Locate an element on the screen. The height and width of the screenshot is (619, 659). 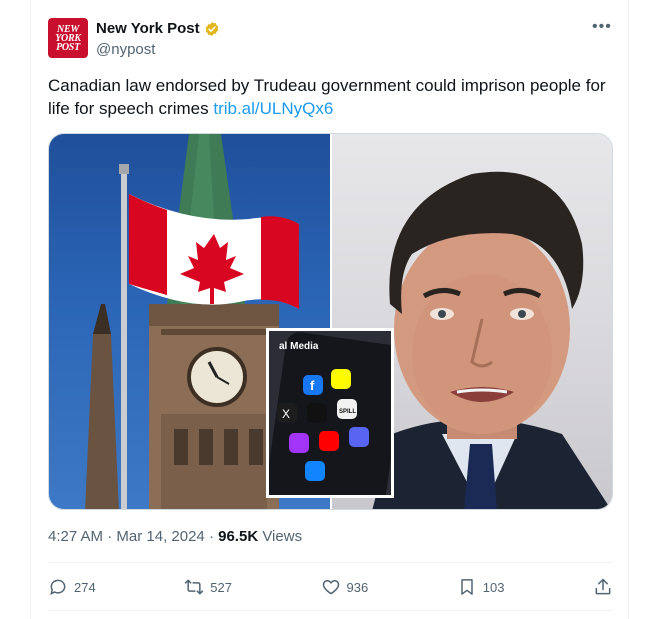
tweet-date: Mar 14, 2024 is located at coordinates (160, 536).